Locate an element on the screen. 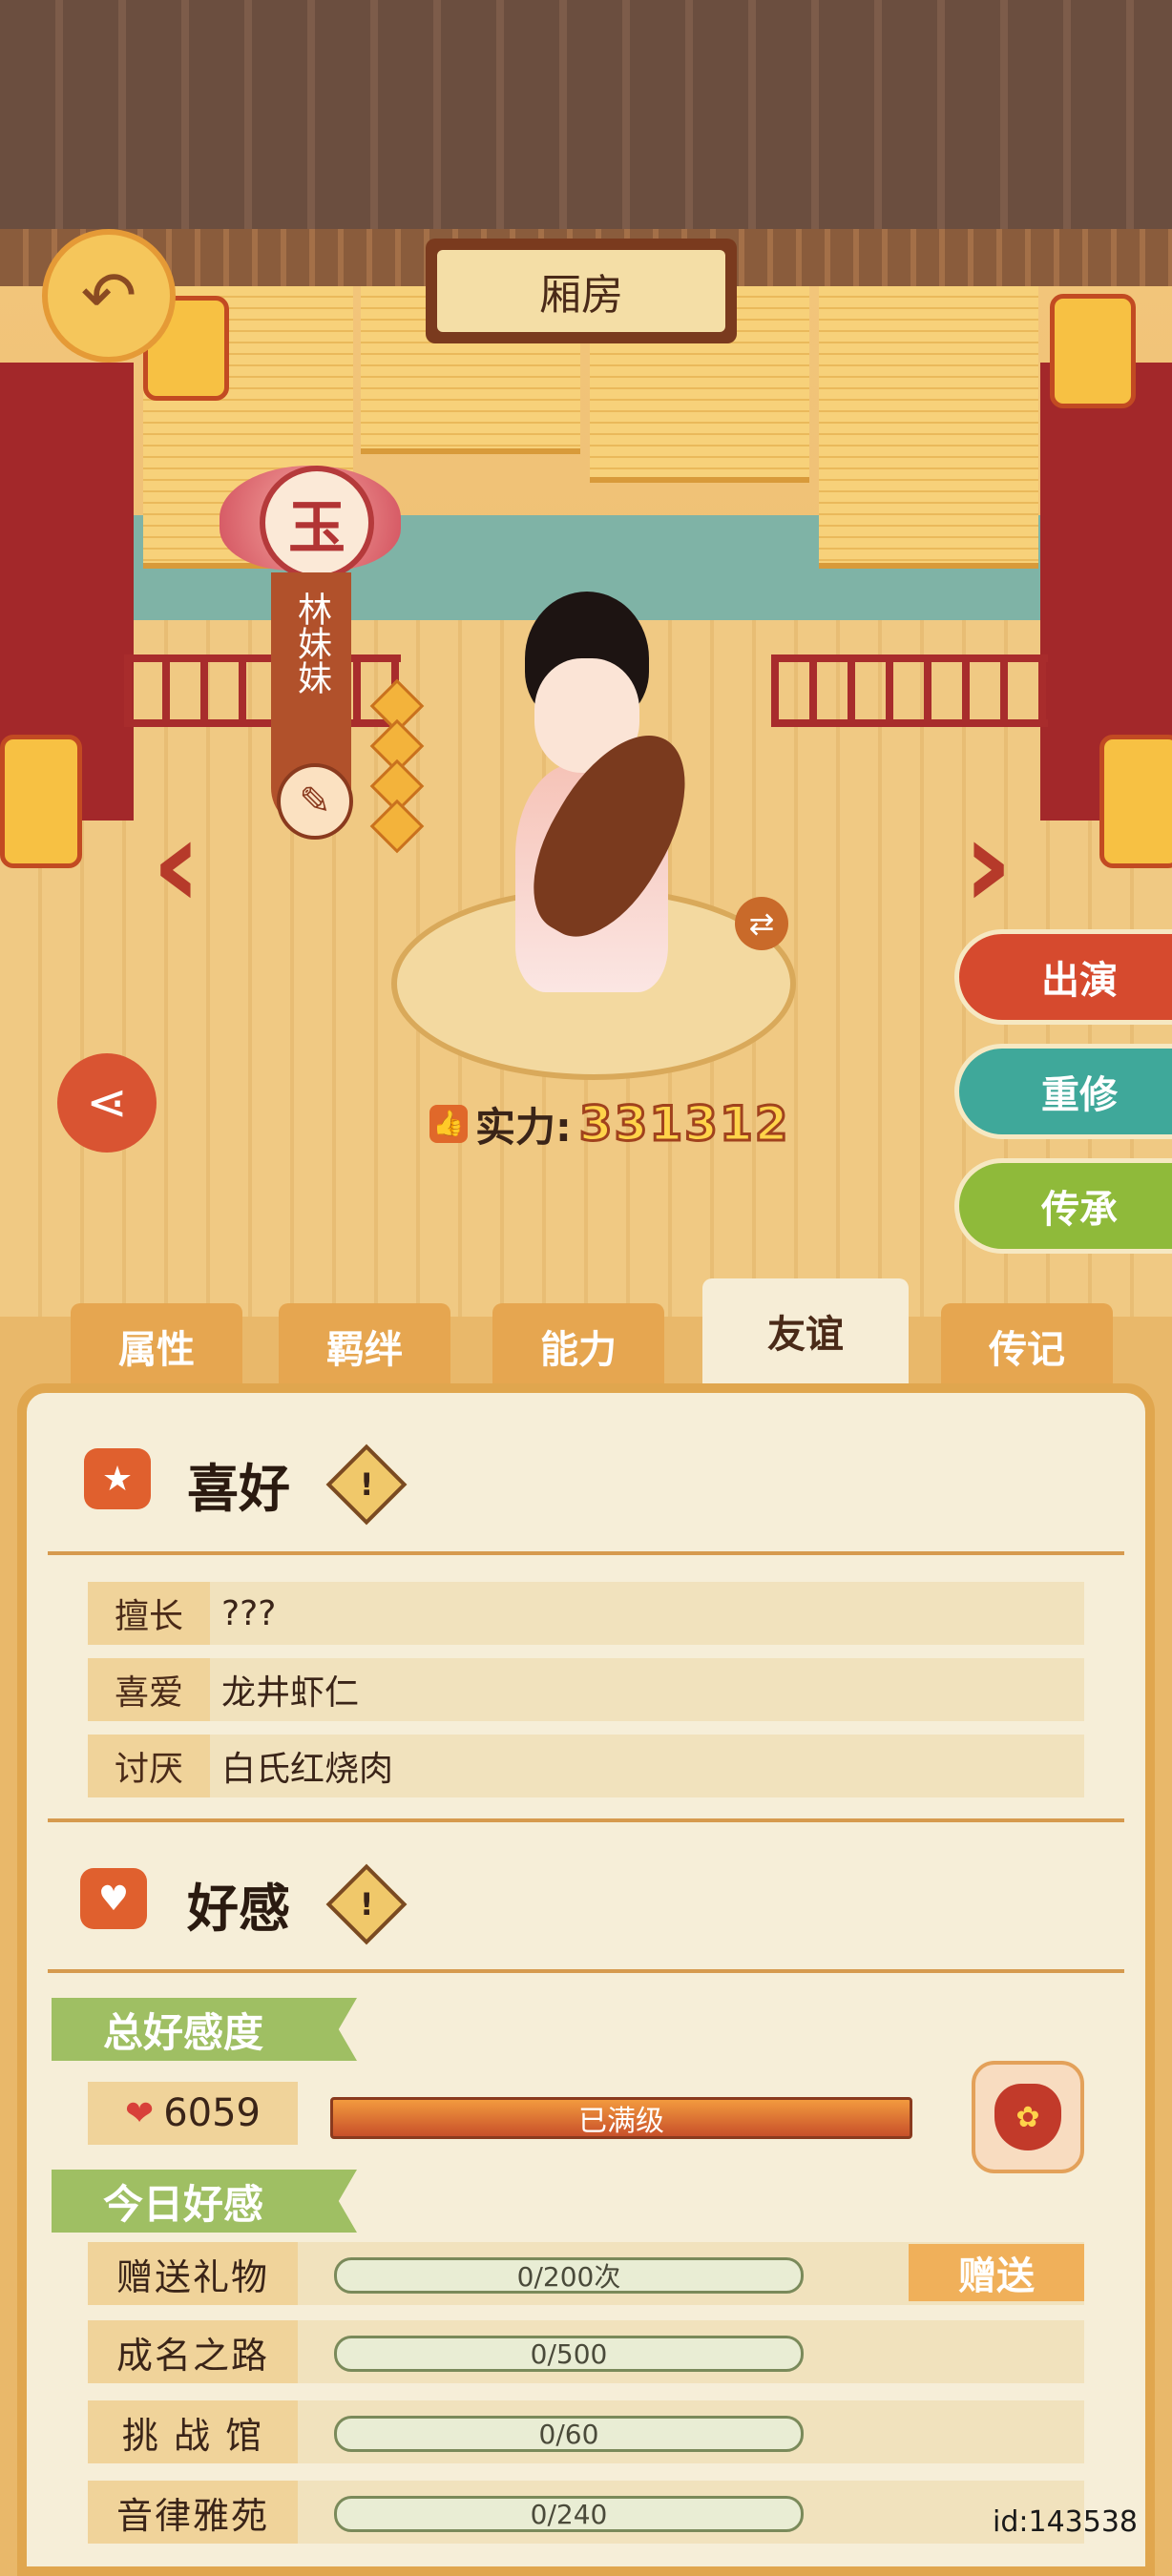 This screenshot has height=2576, width=1172. power-value: 331312 is located at coordinates (683, 1124).